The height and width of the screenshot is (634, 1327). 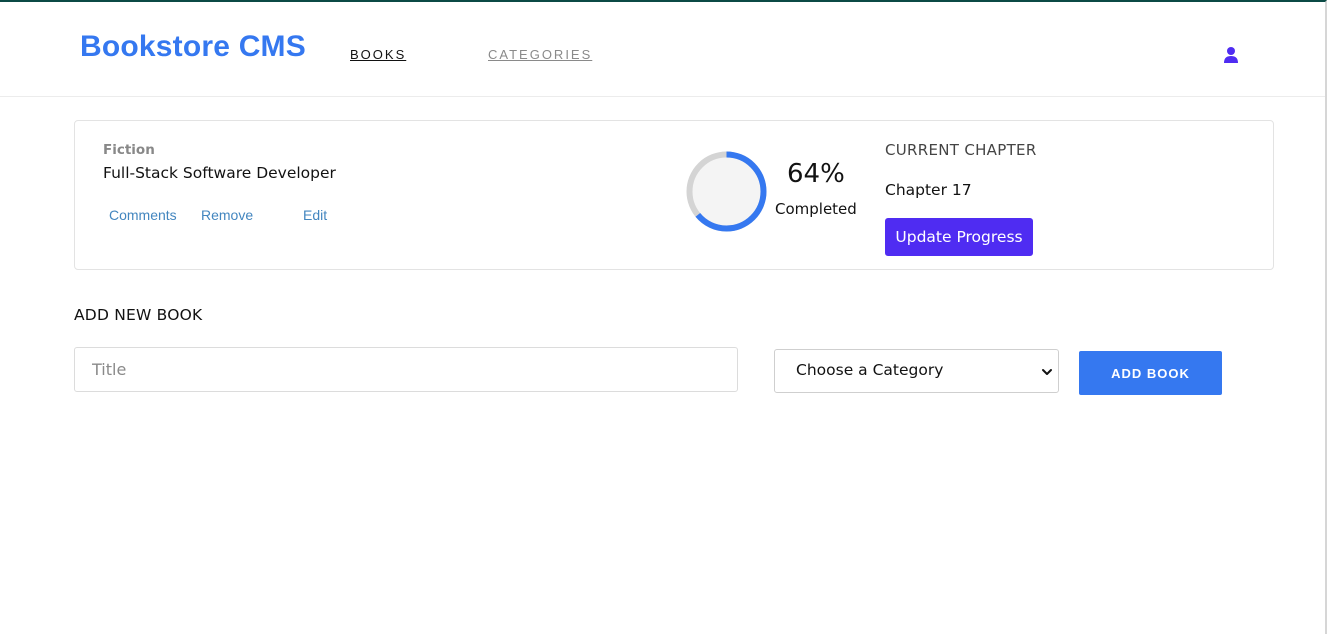 What do you see at coordinates (1150, 373) in the screenshot?
I see `add-book-button: ADD BOOK` at bounding box center [1150, 373].